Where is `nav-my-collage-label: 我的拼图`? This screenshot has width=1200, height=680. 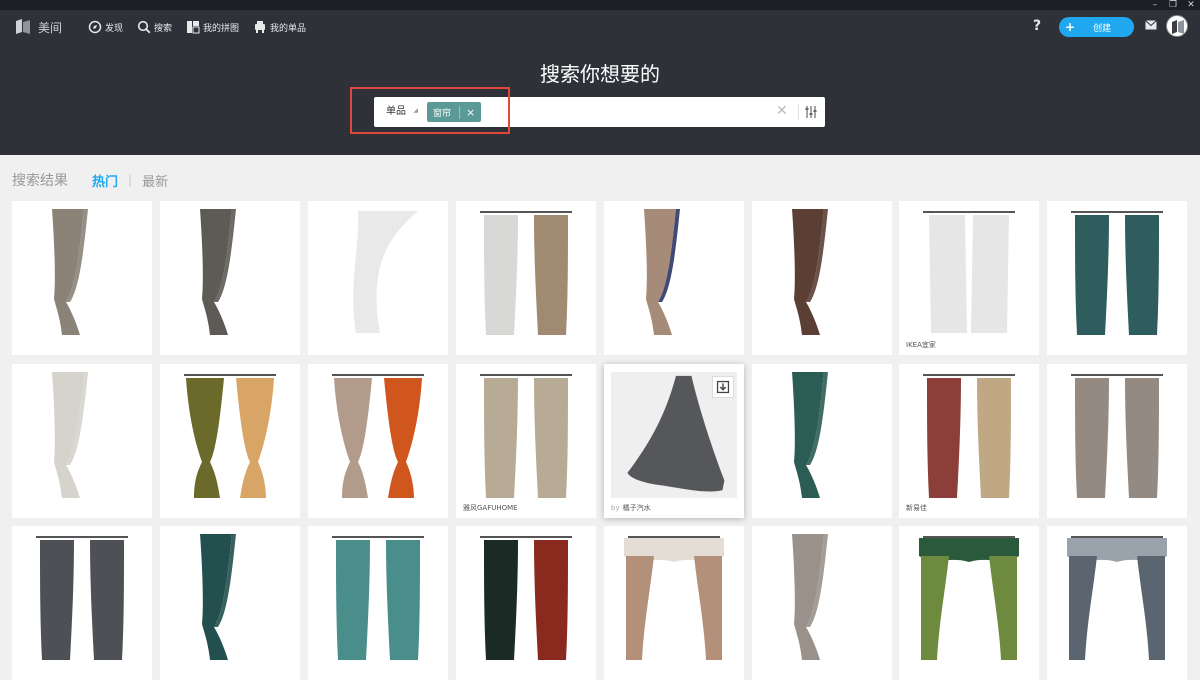 nav-my-collage-label: 我的拼图 is located at coordinates (221, 28).